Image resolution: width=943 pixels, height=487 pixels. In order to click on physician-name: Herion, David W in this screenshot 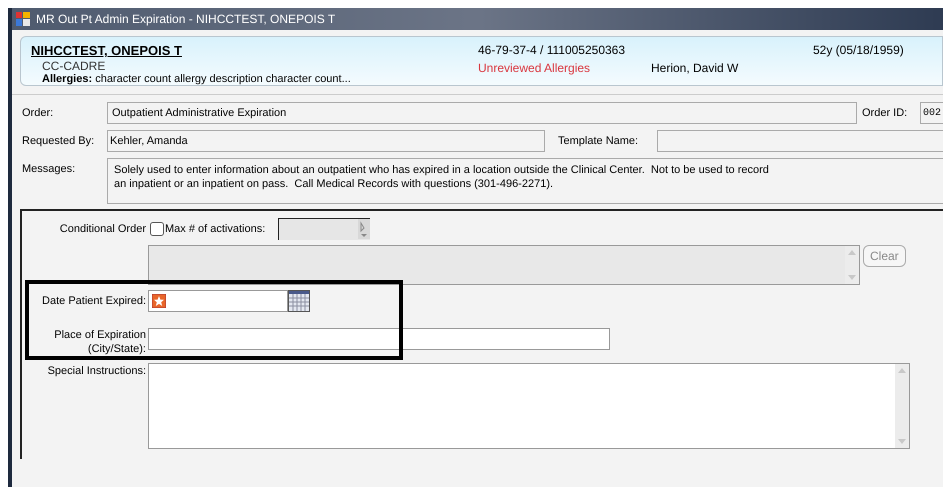, I will do `click(694, 68)`.